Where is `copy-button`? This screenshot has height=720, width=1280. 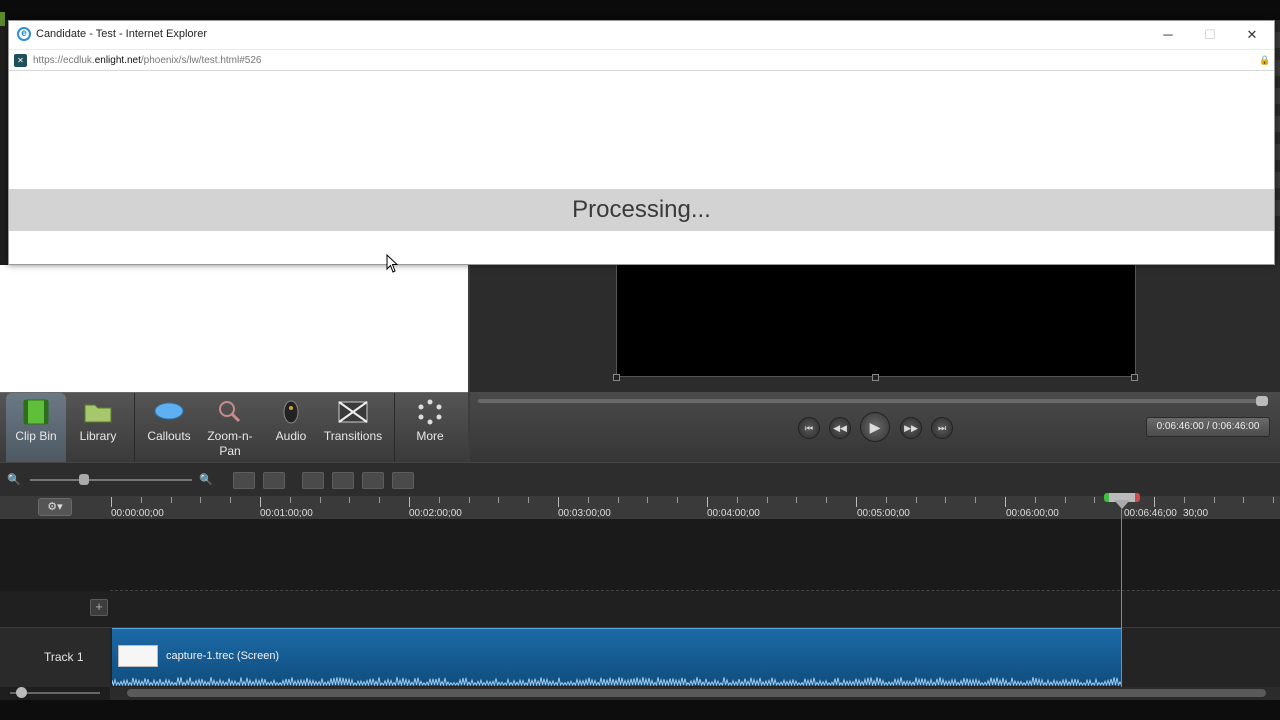 copy-button is located at coordinates (373, 480).